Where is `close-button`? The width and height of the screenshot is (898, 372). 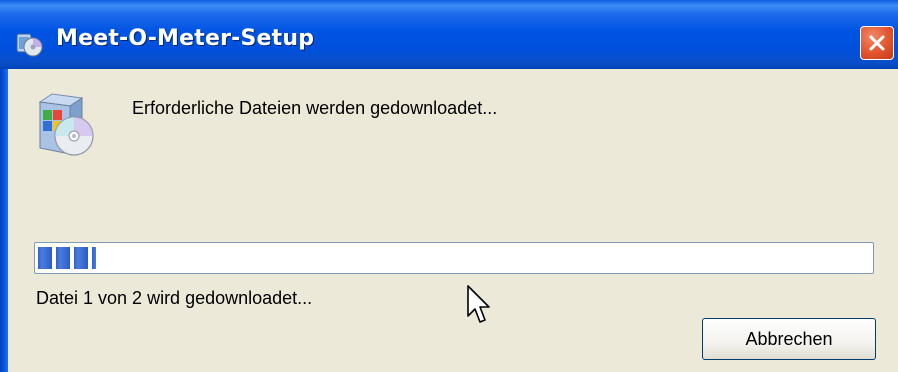 close-button is located at coordinates (877, 43).